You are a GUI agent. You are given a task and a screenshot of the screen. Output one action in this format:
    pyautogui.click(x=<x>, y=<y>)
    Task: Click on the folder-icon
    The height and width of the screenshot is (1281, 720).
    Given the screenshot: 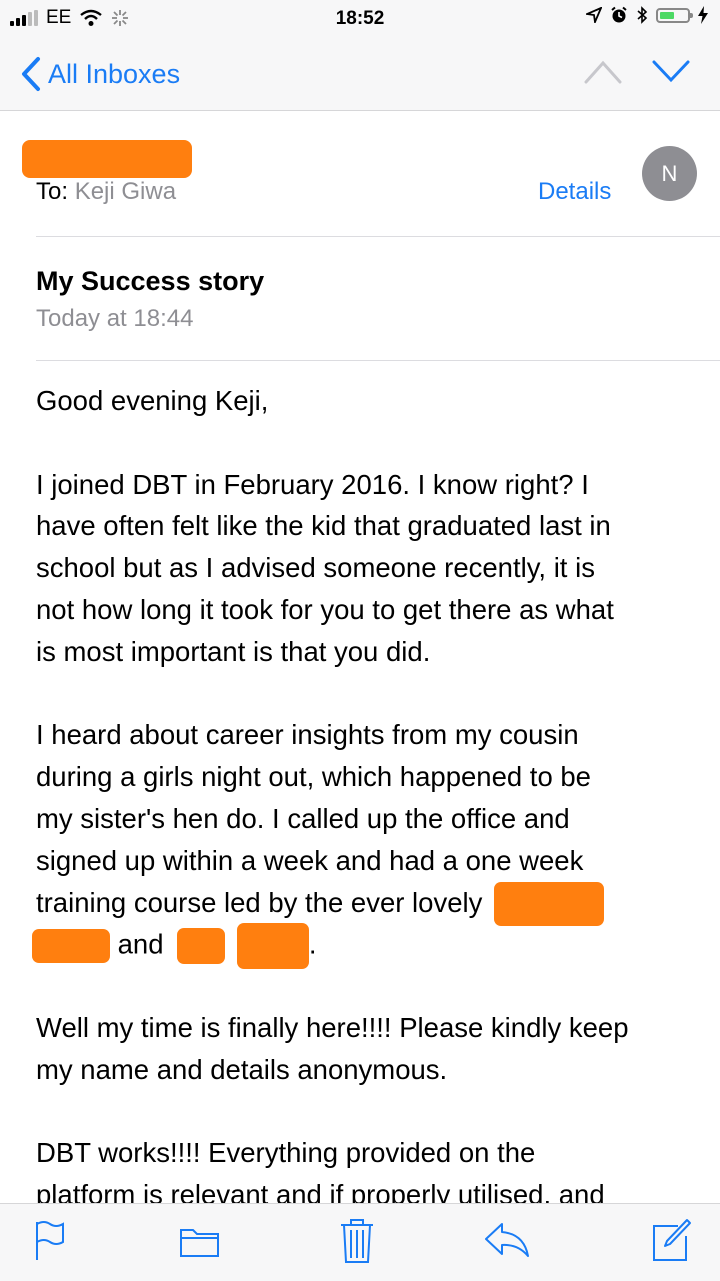 What is the action you would take?
    pyautogui.click(x=200, y=1240)
    